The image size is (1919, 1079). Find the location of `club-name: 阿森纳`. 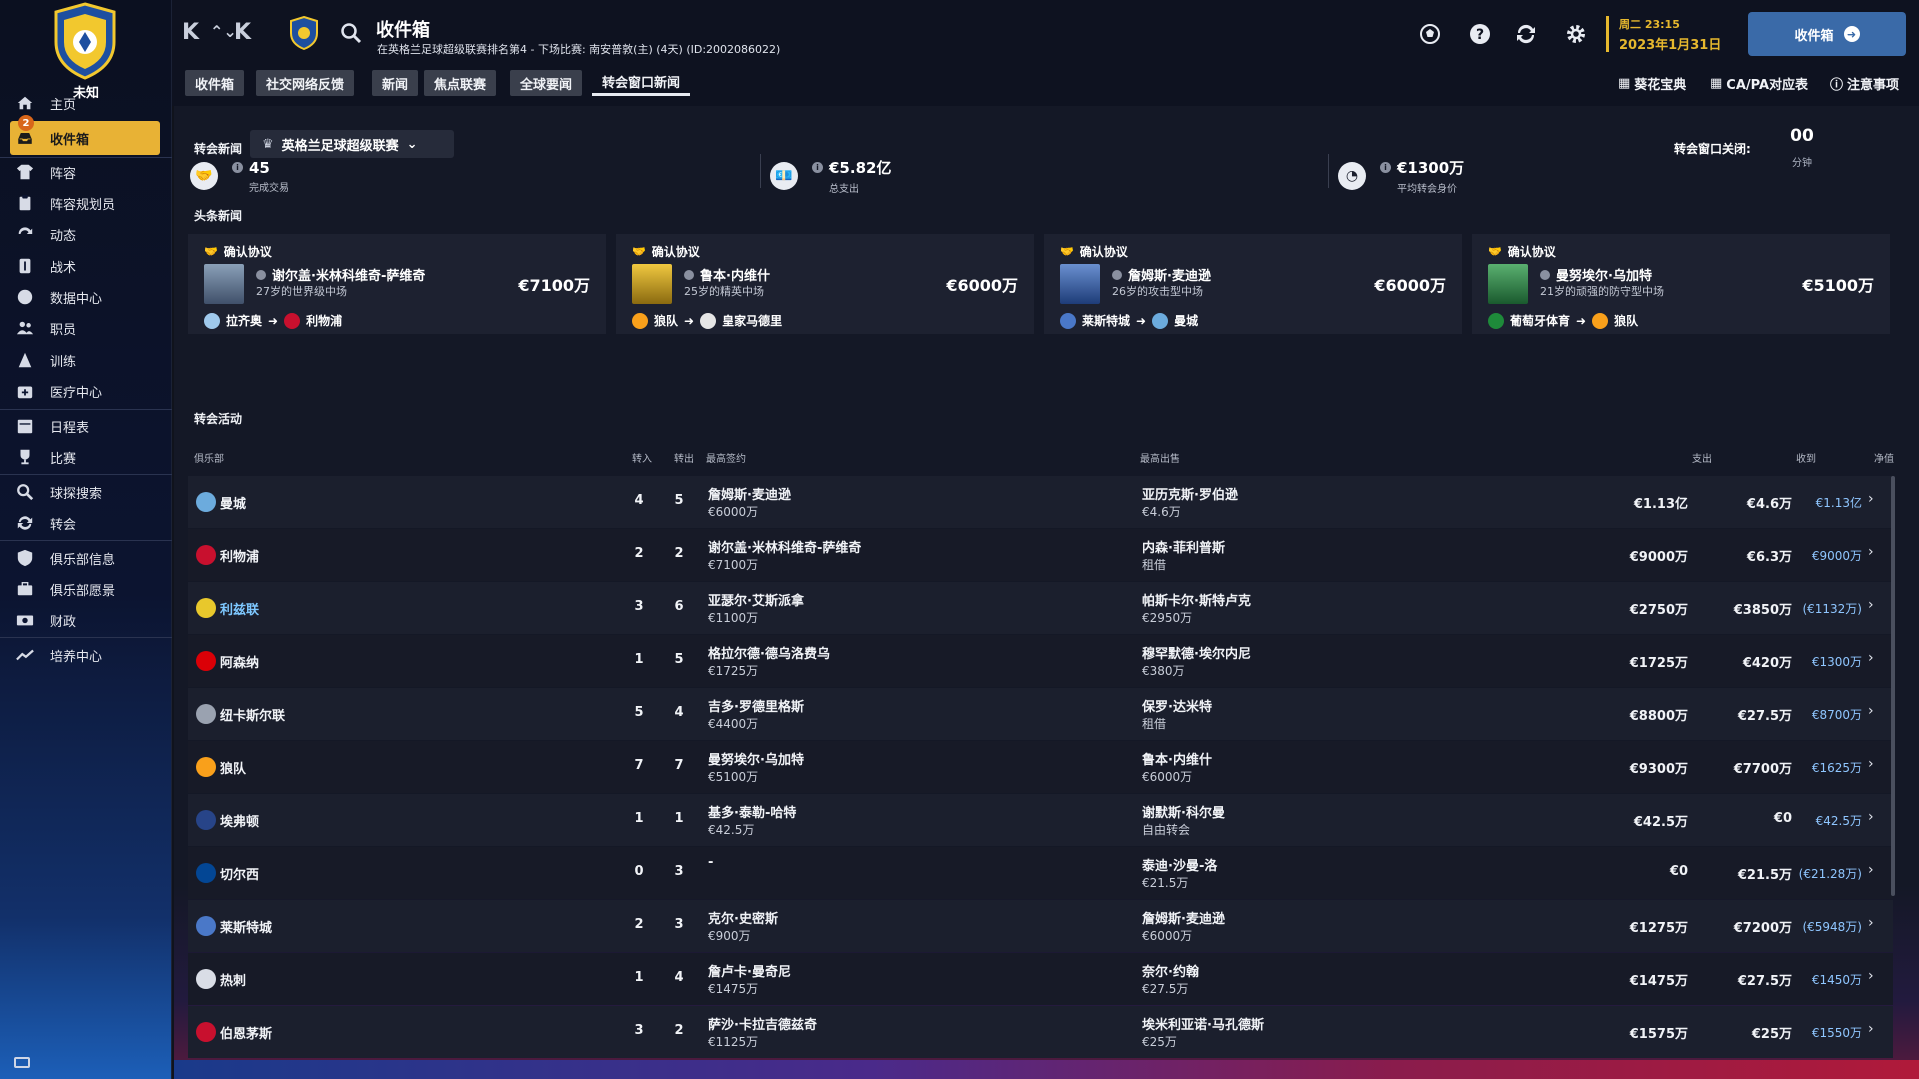

club-name: 阿森纳 is located at coordinates (239, 661).